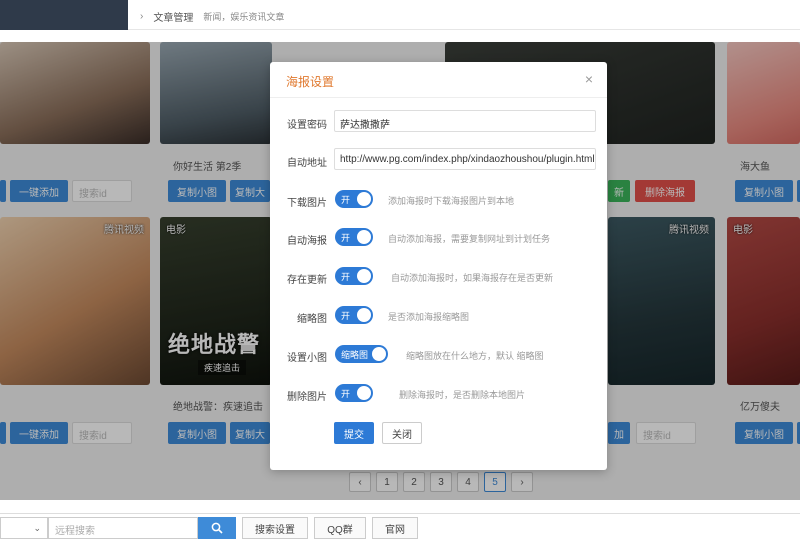 This screenshot has height=541, width=800. Describe the element at coordinates (589, 79) in the screenshot. I see `close-icon: ×` at that location.